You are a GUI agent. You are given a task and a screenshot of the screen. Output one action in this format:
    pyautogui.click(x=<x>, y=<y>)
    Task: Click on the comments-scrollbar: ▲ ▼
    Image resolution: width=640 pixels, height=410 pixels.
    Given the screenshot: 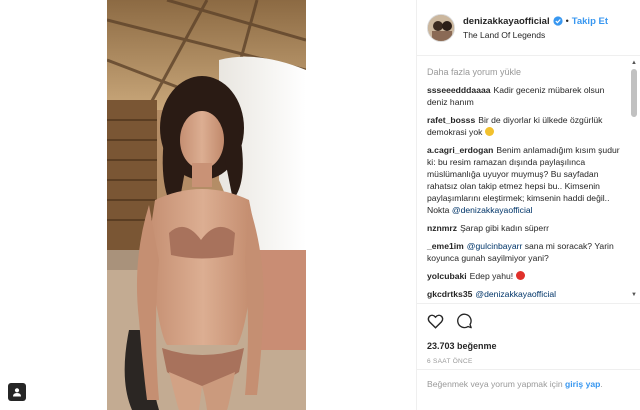 What is the action you would take?
    pyautogui.click(x=634, y=179)
    